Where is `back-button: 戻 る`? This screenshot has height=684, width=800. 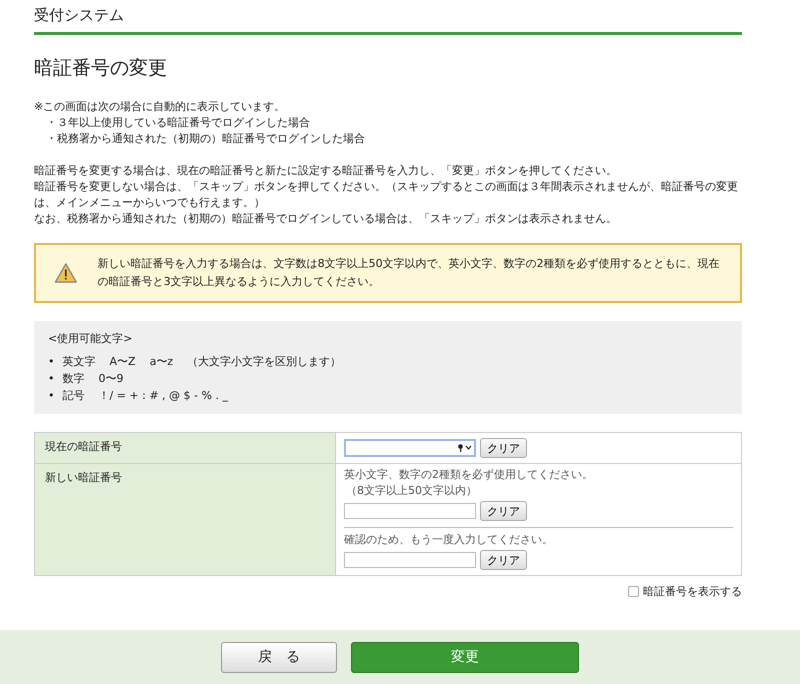
back-button: 戻 る is located at coordinates (279, 657).